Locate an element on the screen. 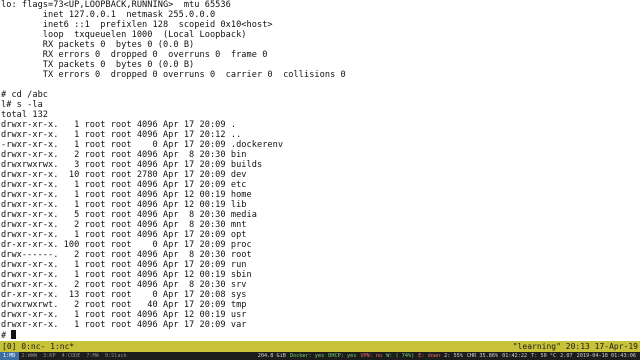  status-item: 2.07 is located at coordinates (566, 356).